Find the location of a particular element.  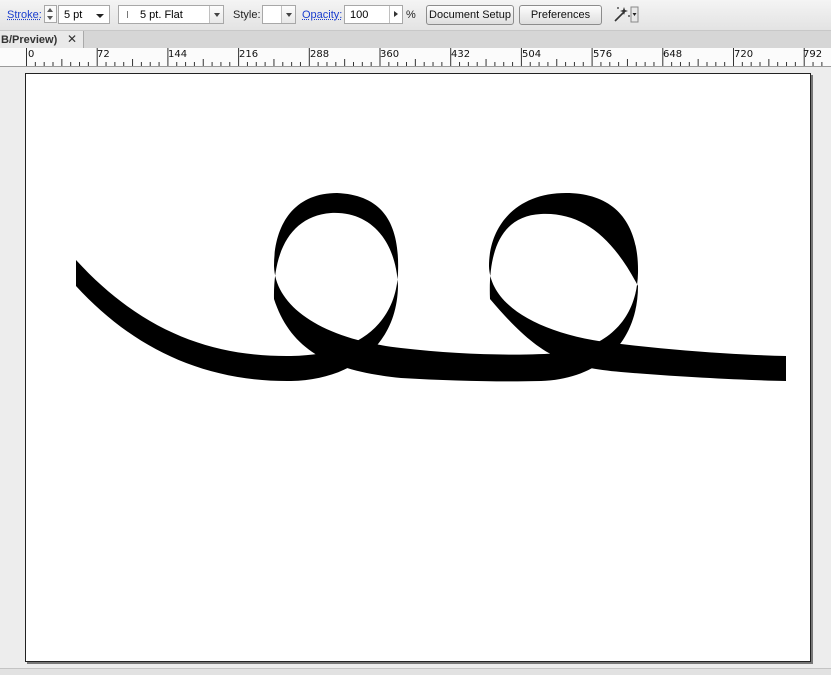

document-setup-button: Document Setup is located at coordinates (470, 15).